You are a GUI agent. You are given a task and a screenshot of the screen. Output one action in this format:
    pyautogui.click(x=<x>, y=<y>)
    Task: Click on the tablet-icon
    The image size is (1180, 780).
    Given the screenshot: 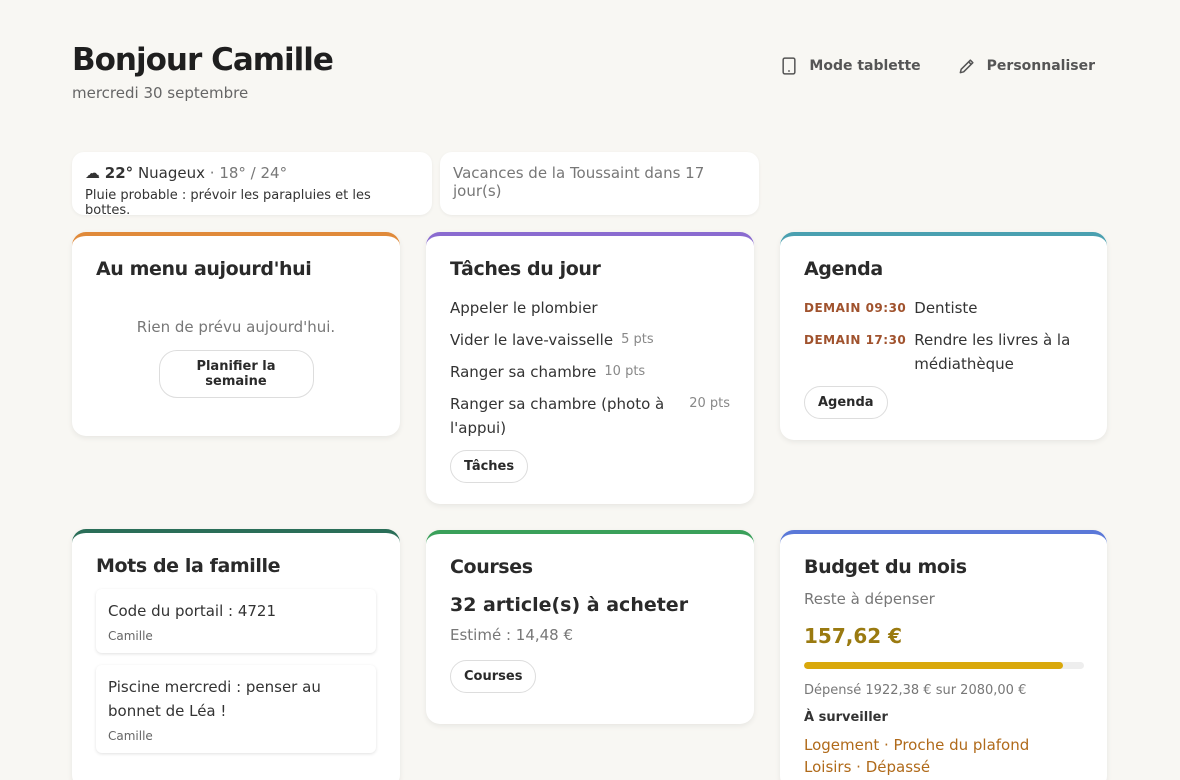 What is the action you would take?
    pyautogui.click(x=789, y=66)
    